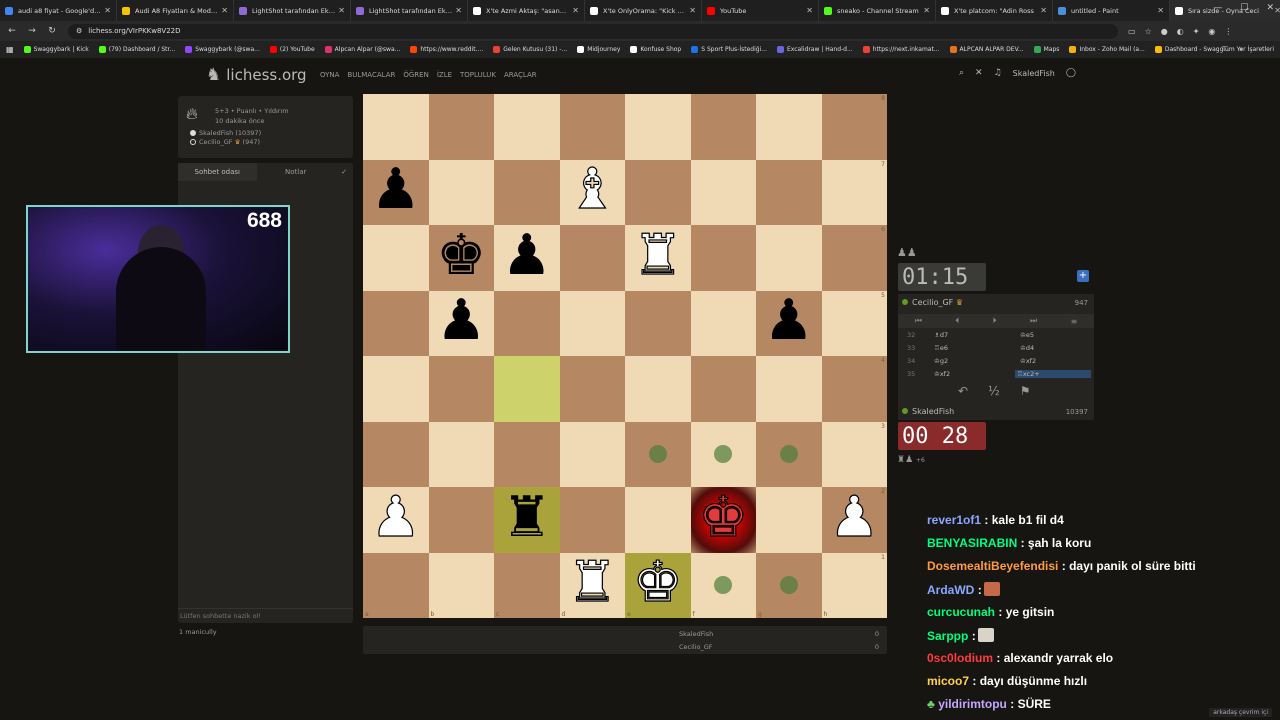 The width and height of the screenshot is (1280, 720). What do you see at coordinates (592, 127) in the screenshot?
I see `square-d8` at bounding box center [592, 127].